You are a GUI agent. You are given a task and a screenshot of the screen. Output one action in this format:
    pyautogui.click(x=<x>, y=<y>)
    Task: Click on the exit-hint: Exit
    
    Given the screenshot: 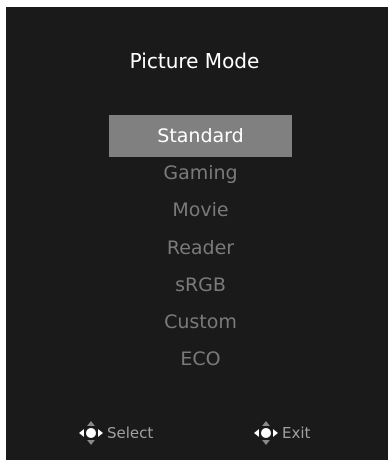 What is the action you would take?
    pyautogui.click(x=282, y=433)
    